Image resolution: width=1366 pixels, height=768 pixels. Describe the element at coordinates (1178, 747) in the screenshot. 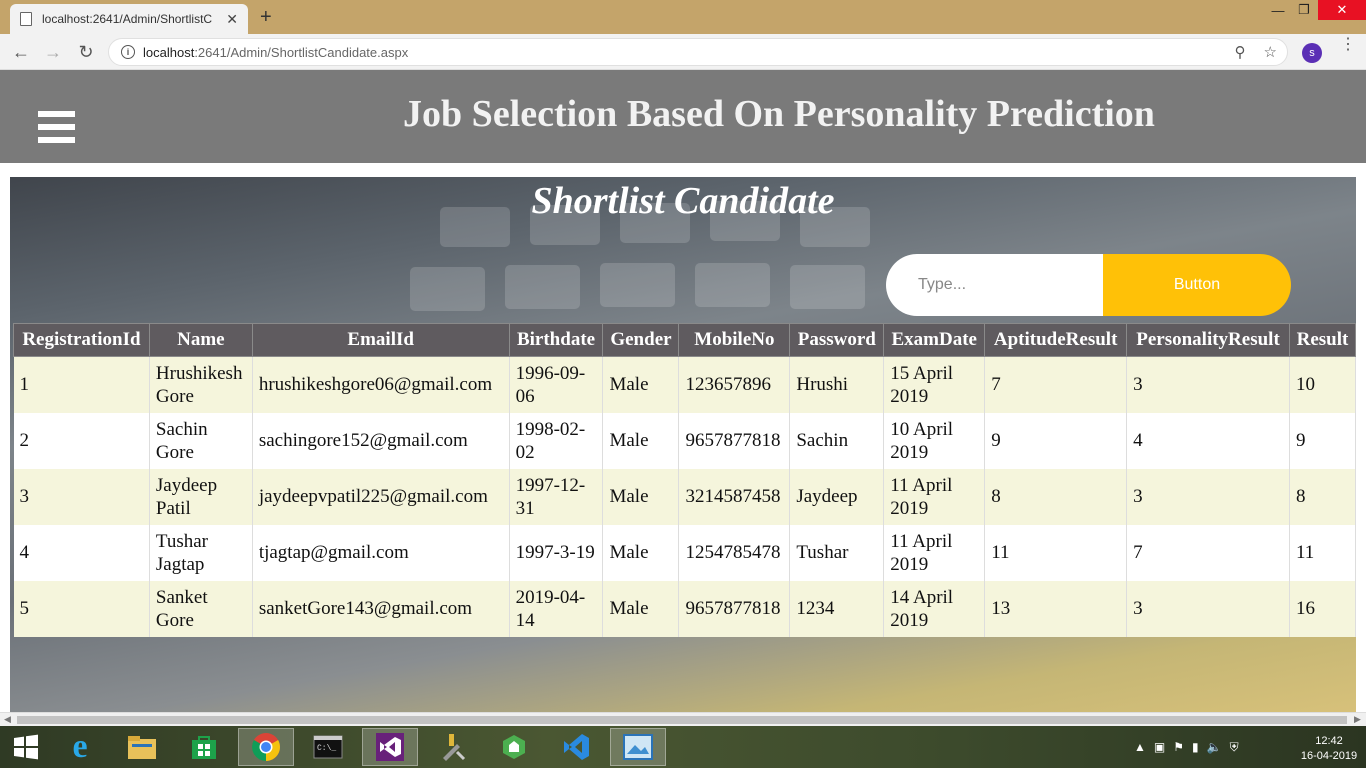

I see `flag-icon: ⚑` at that location.